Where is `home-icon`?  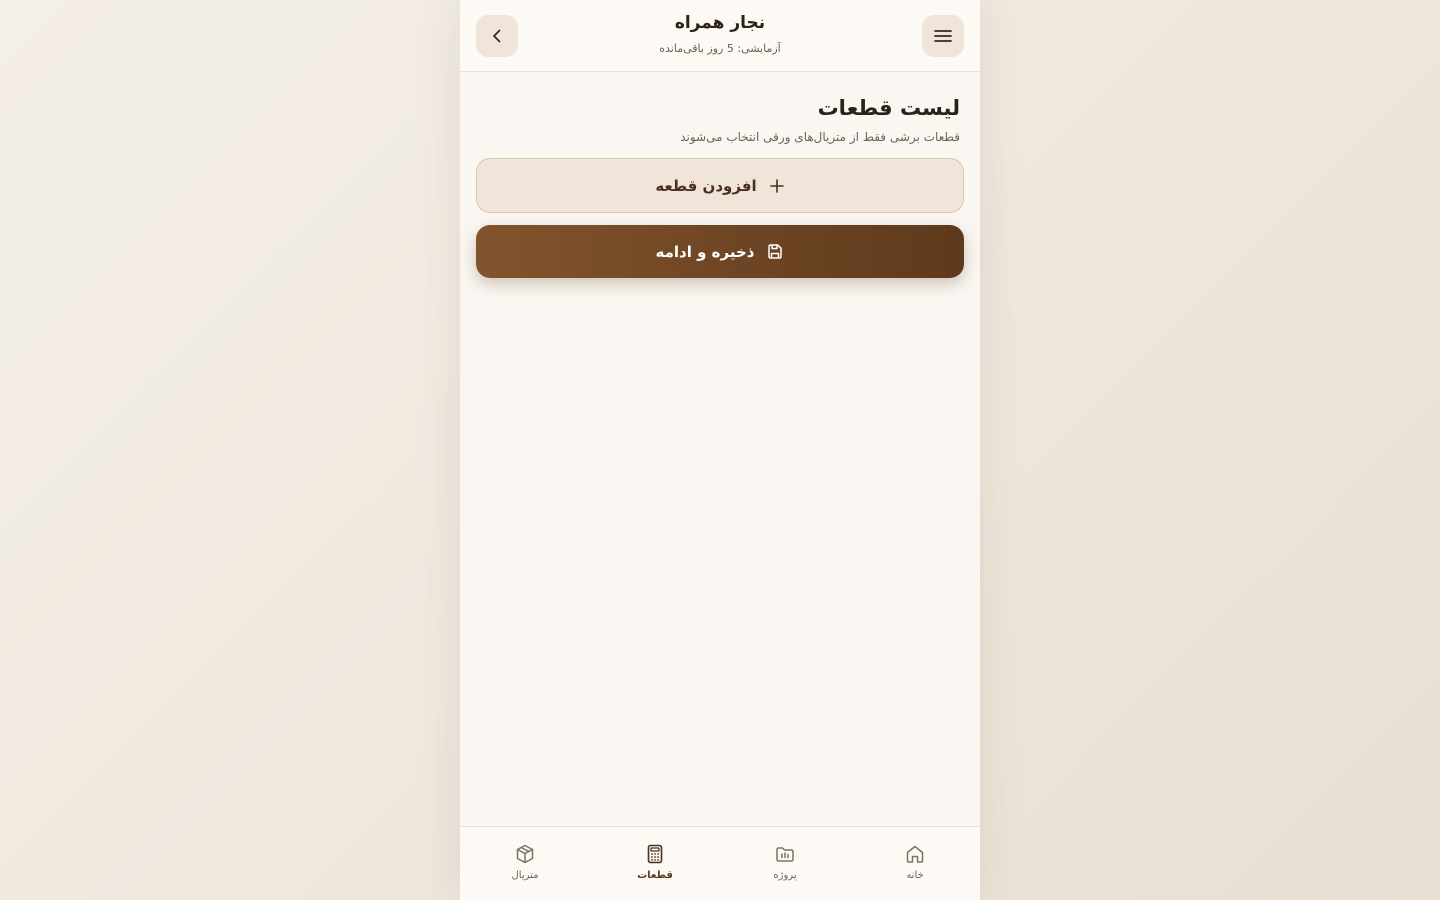
home-icon is located at coordinates (915, 854).